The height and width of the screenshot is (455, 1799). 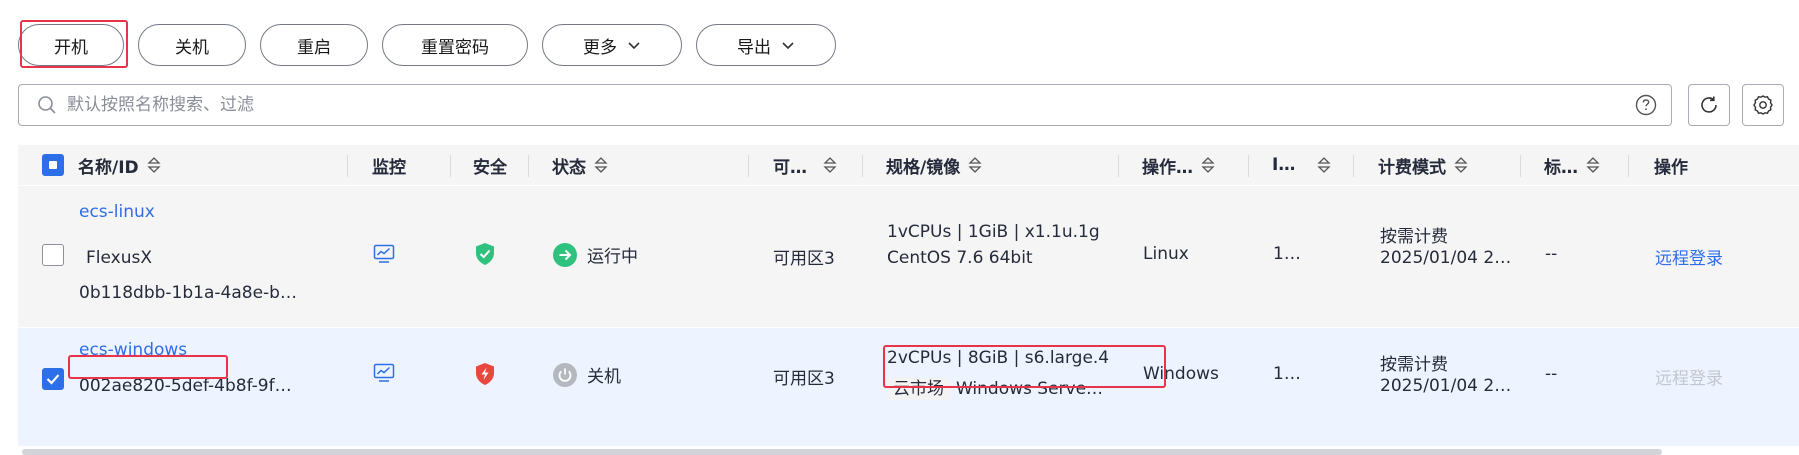 I want to click on horizontal-scrollbar, so click(x=842, y=452).